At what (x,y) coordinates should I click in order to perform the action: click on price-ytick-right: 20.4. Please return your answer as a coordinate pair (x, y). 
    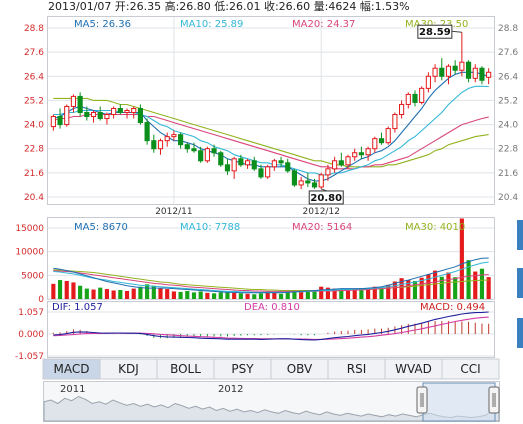
    Looking at the image, I should click on (508, 198).